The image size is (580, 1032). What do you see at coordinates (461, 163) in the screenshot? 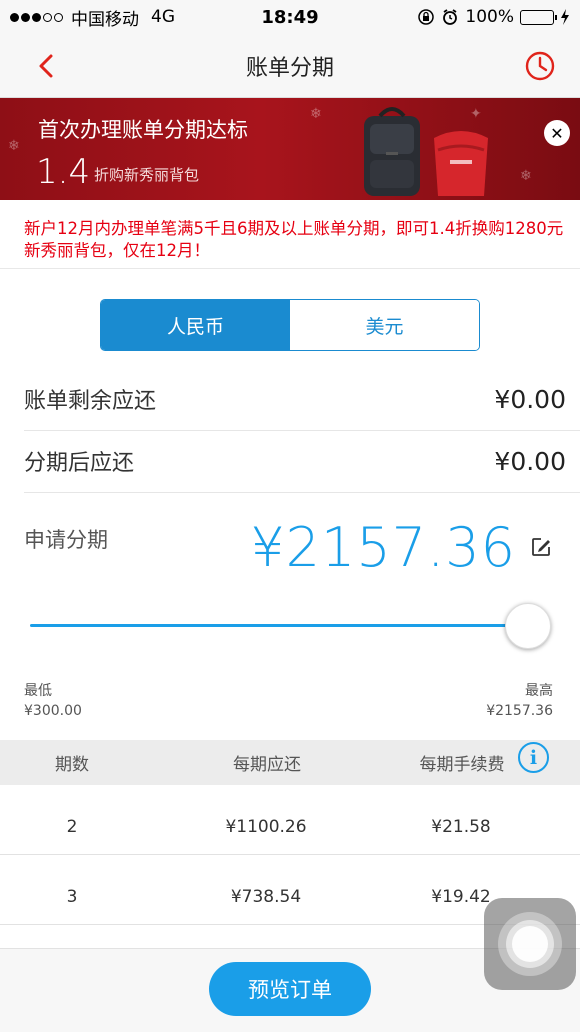
I see `red-bag-image` at bounding box center [461, 163].